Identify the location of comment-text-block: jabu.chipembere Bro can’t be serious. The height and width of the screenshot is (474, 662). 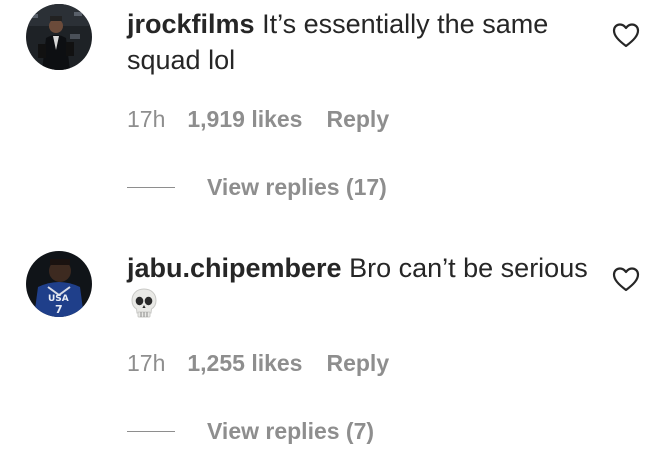
(362, 289).